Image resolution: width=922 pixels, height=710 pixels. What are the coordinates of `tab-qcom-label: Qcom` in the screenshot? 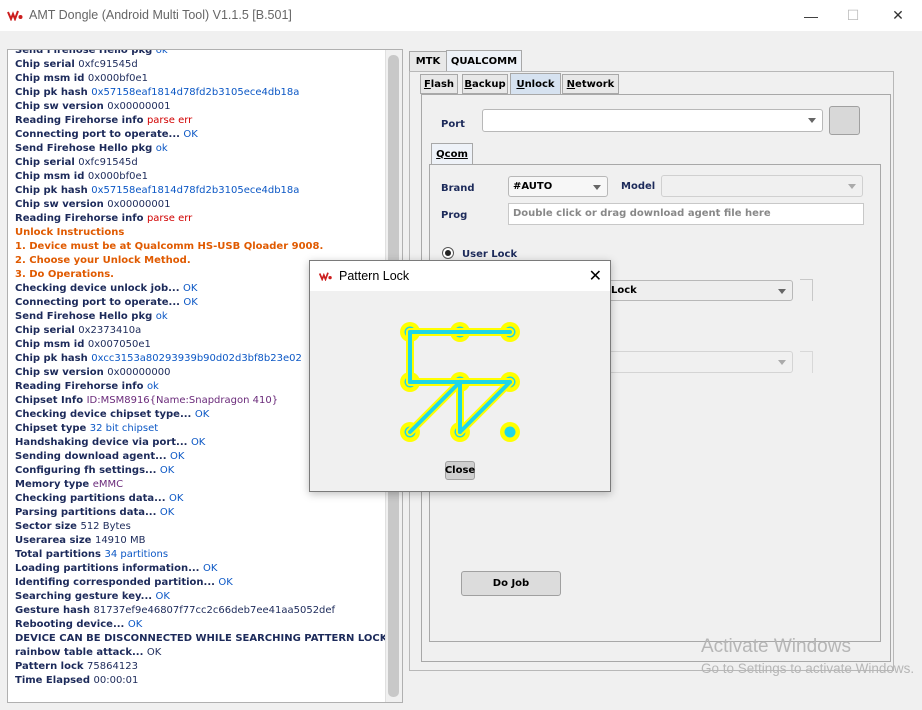 It's located at (452, 154).